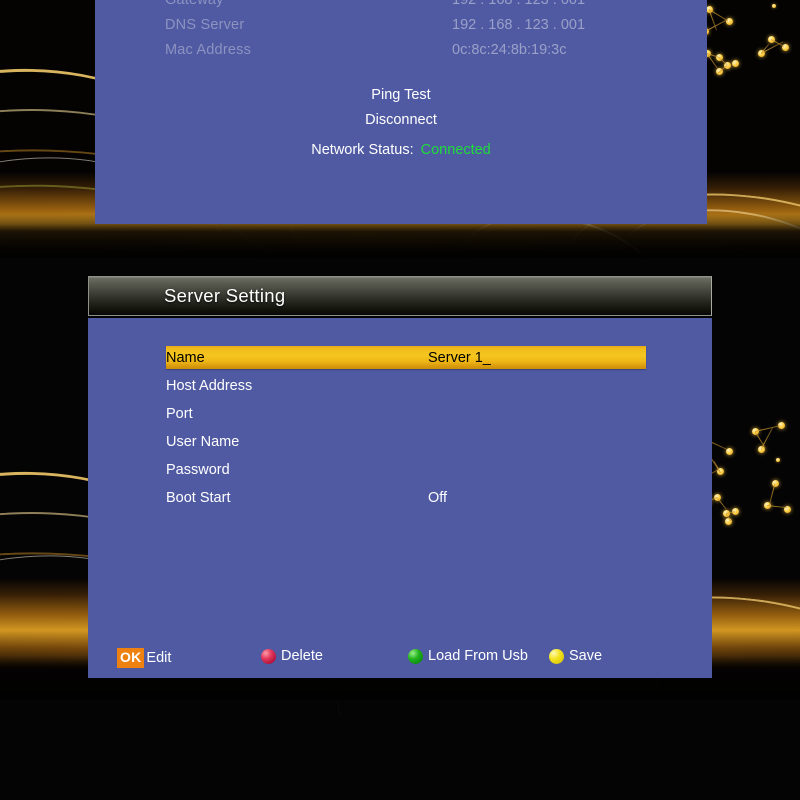 This screenshot has height=800, width=800. I want to click on red-dot-icon, so click(268, 656).